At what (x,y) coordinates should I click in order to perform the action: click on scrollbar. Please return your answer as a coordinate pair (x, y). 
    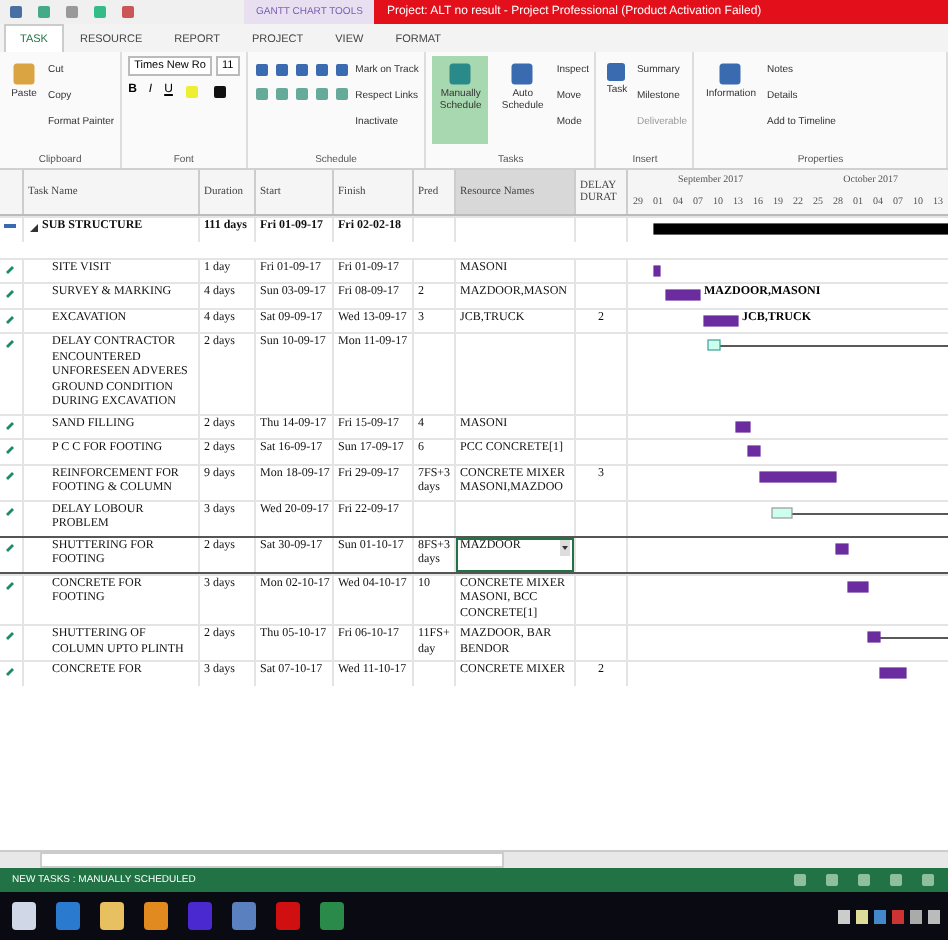
    Looking at the image, I should click on (272, 860).